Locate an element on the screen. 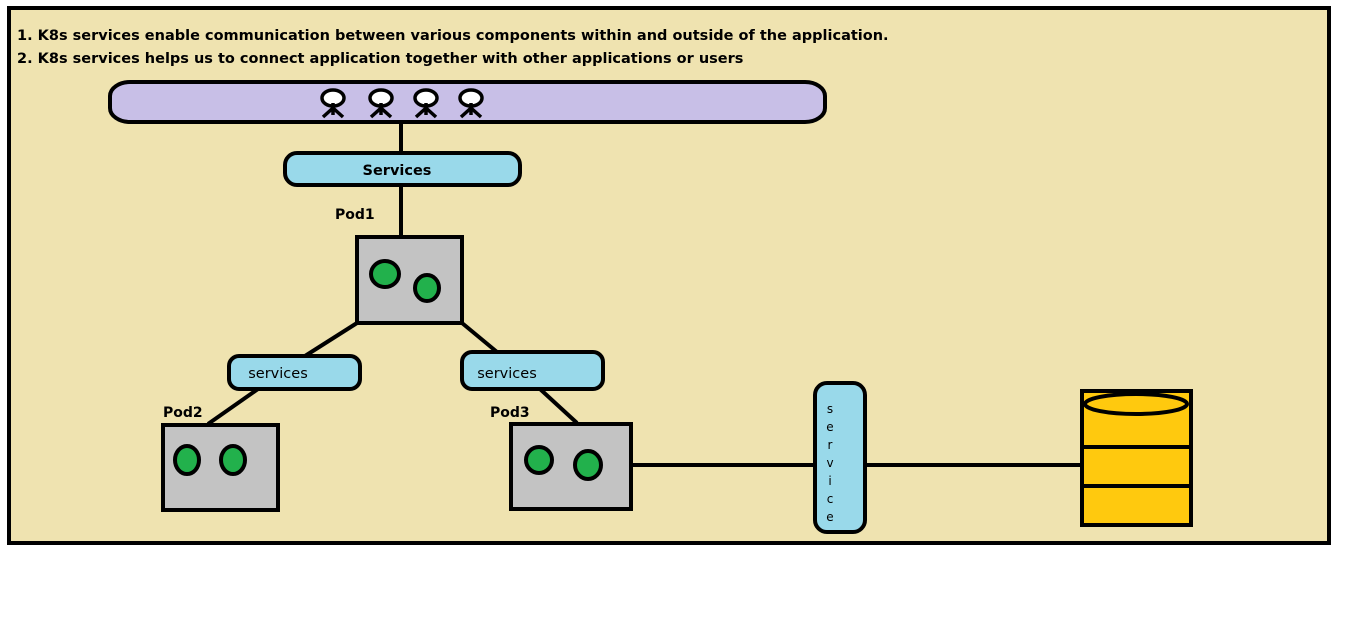 This screenshot has height=623, width=1360. database-icon is located at coordinates (1136, 458).